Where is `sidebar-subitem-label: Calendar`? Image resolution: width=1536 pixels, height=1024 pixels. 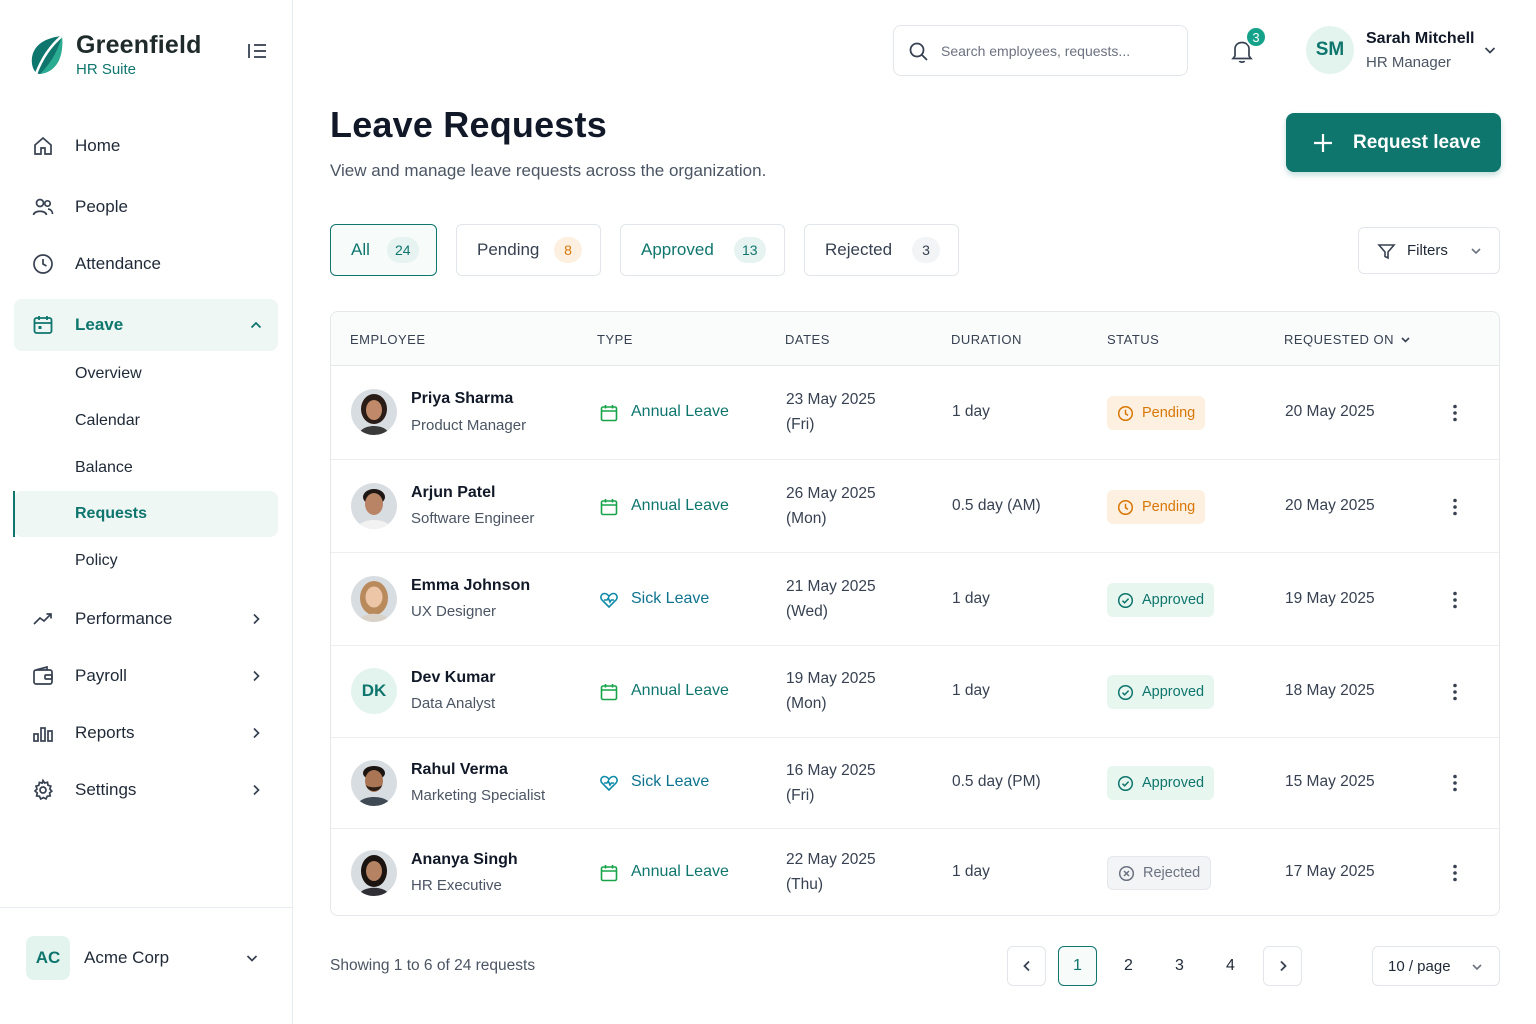 sidebar-subitem-label: Calendar is located at coordinates (107, 420).